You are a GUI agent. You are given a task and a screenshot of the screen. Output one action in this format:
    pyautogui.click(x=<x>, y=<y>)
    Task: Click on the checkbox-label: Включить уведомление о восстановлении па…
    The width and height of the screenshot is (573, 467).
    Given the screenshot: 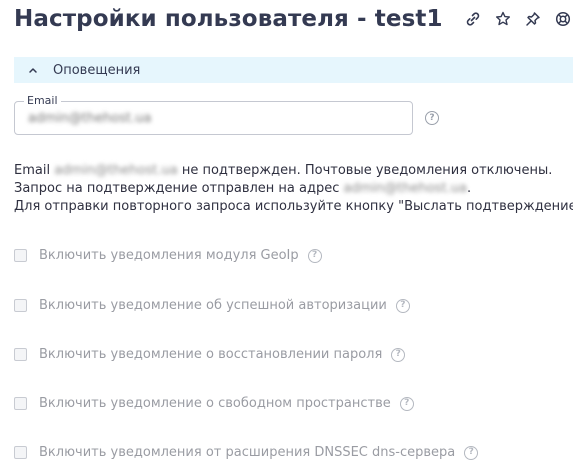 What is the action you would take?
    pyautogui.click(x=211, y=354)
    